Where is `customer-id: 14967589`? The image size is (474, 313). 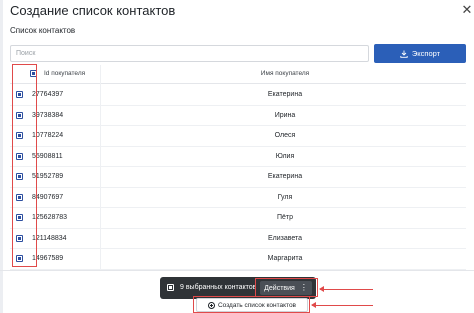
customer-id: 14967589 is located at coordinates (48, 258).